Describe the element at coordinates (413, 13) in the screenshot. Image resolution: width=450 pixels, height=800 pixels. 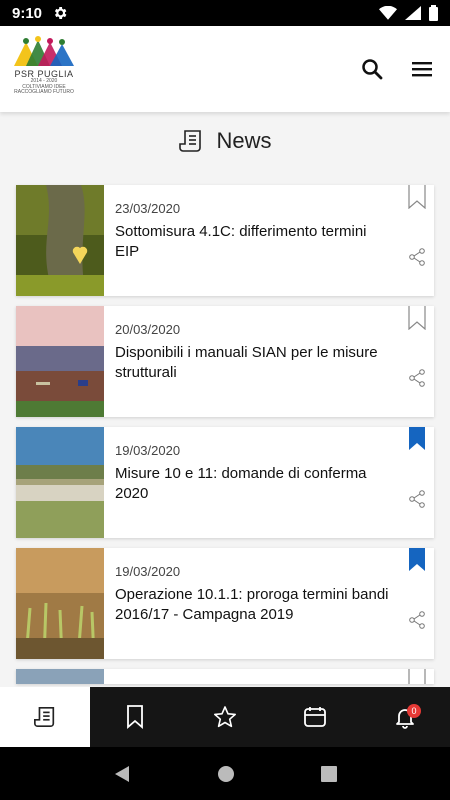
I see `signal-icon` at that location.